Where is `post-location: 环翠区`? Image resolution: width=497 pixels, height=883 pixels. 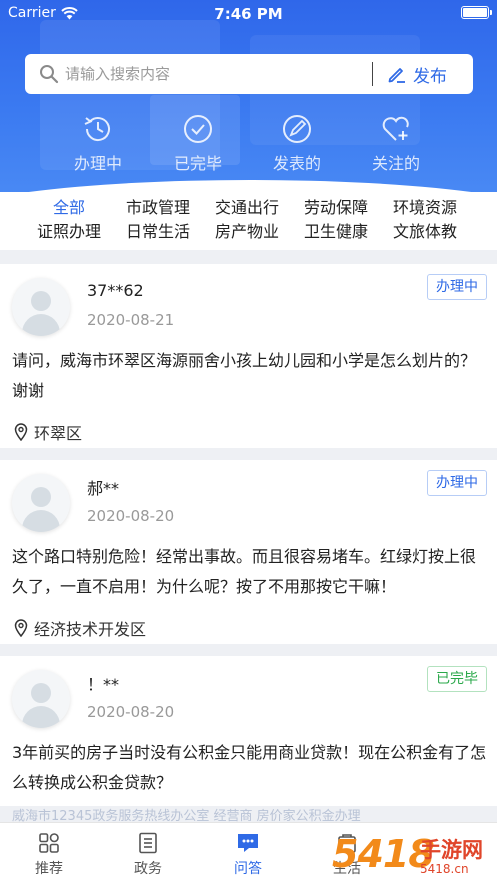 post-location: 环翠区 is located at coordinates (48, 432).